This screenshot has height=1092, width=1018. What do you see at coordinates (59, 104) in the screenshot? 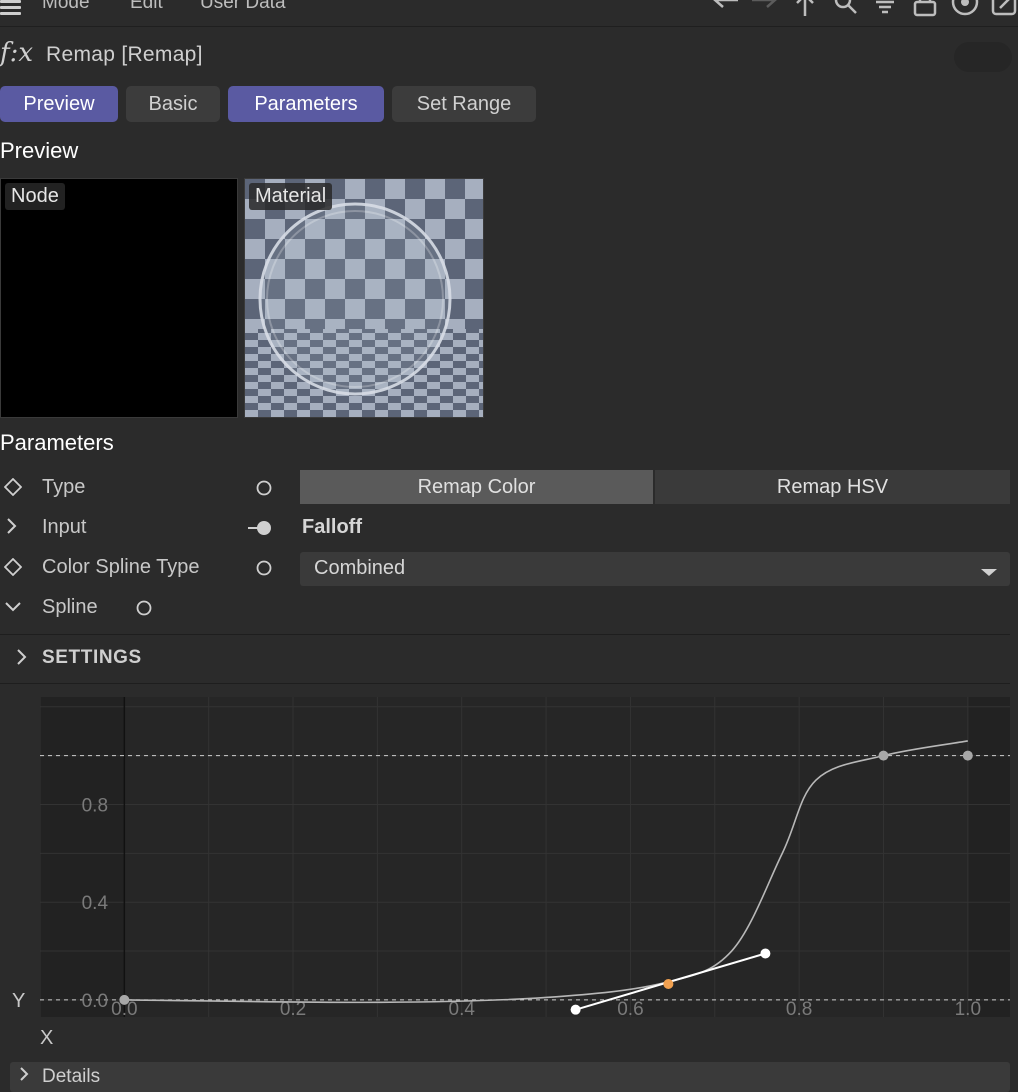
I see `tab-preview: Preview` at bounding box center [59, 104].